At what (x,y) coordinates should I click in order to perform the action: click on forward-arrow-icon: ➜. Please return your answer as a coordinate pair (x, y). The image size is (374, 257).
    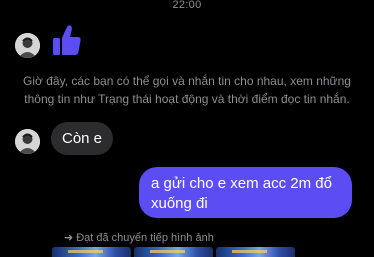
    Looking at the image, I should click on (69, 238).